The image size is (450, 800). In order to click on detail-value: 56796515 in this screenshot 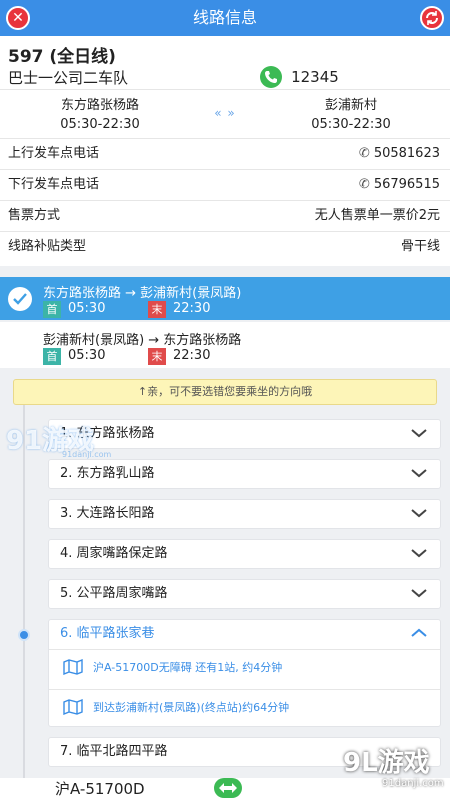, I will do `click(406, 184)`.